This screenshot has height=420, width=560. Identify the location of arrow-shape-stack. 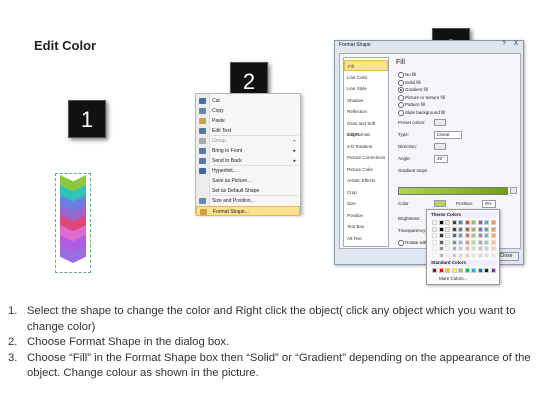
(73, 224).